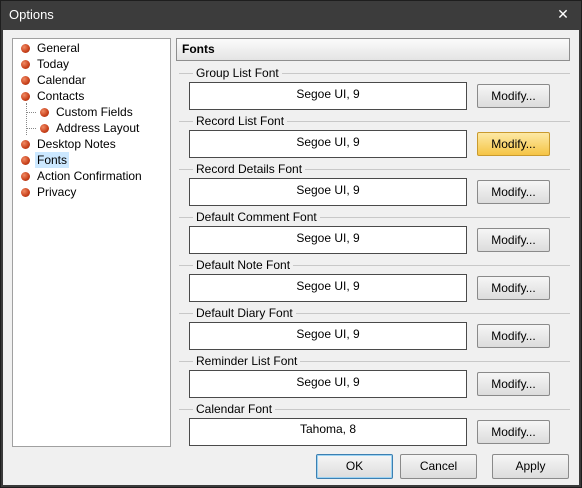  What do you see at coordinates (354, 466) in the screenshot?
I see `ok-button: OK` at bounding box center [354, 466].